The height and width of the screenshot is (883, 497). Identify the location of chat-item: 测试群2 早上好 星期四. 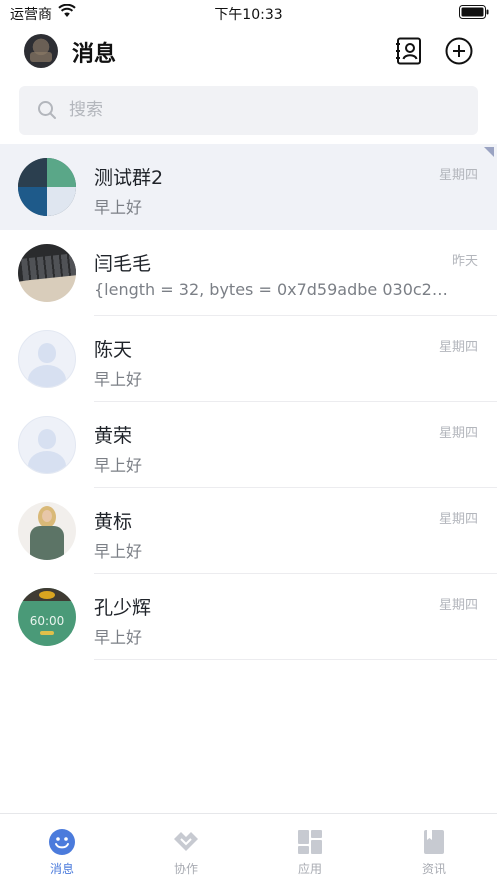
(248, 187).